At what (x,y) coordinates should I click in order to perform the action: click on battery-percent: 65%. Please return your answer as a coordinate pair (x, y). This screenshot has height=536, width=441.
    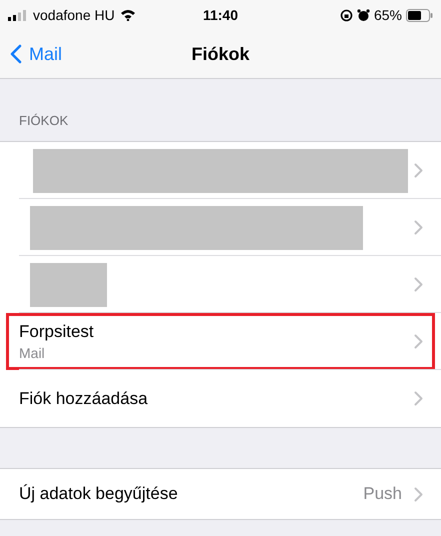
    Looking at the image, I should click on (388, 15).